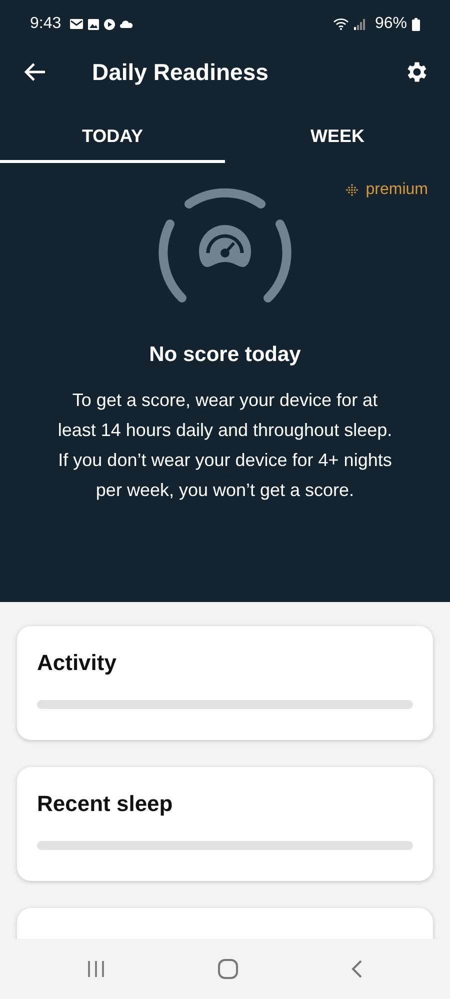  Describe the element at coordinates (225, 445) in the screenshot. I see `score-message: To get a score, wear your device for at least 14 hours daily and throughout sleep. If you don’t wear your device for 4+ nights per week, you won’t get a score.` at that location.